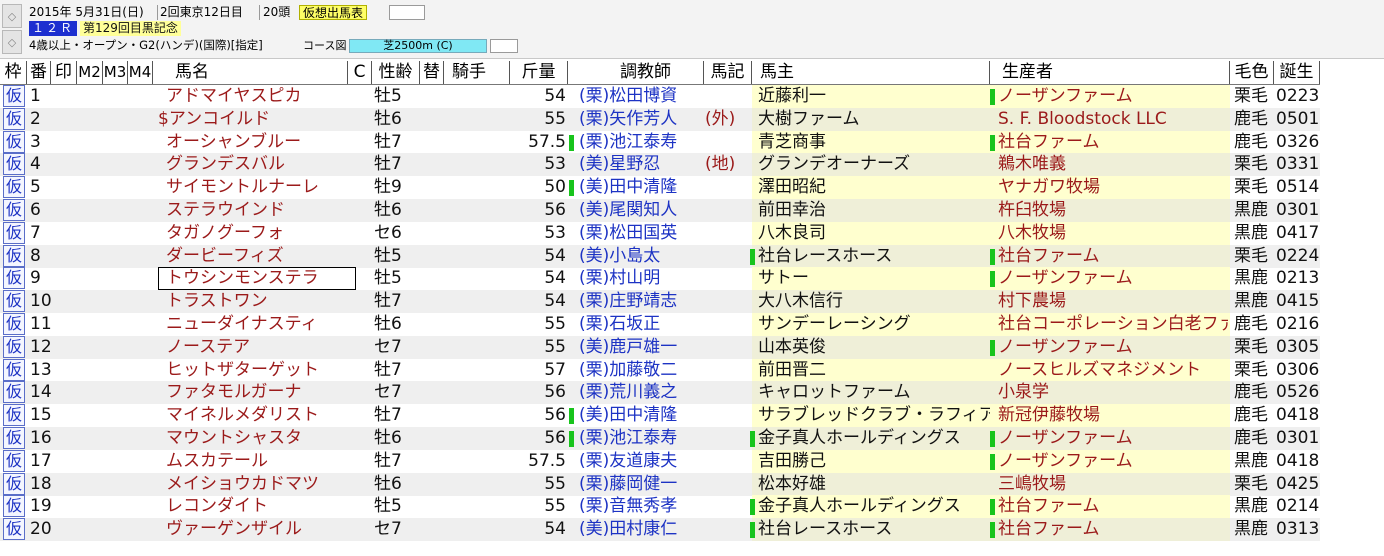  Describe the element at coordinates (333, 12) in the screenshot. I see `virtual-entry-button: 仮想出馬表` at that location.